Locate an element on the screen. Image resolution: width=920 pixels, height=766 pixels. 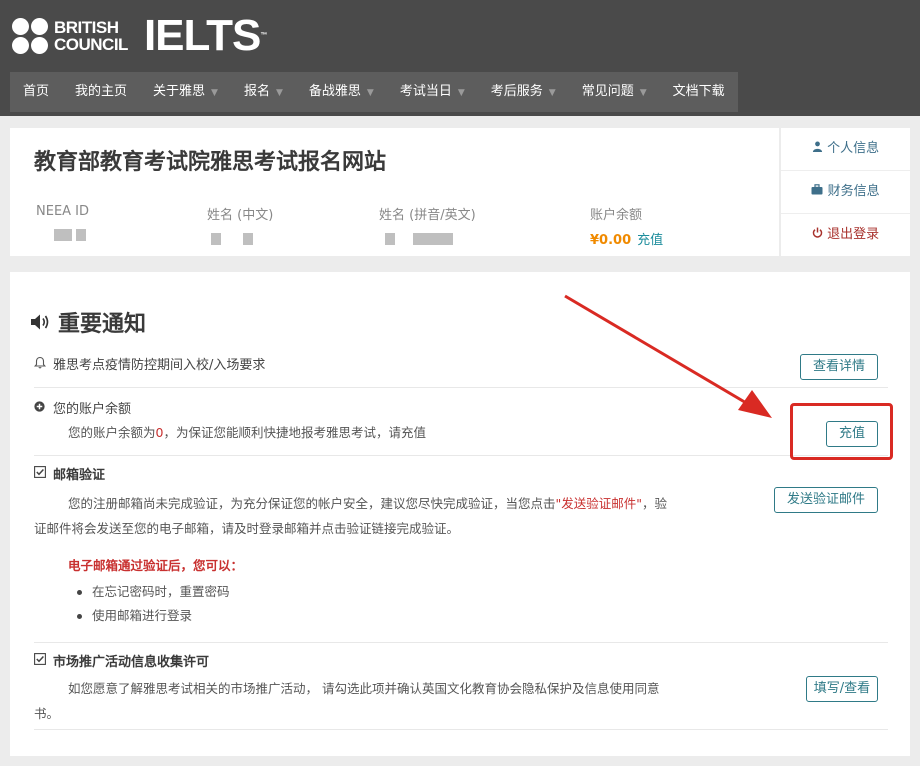
neea-id-value-redacted is located at coordinates (62, 235).